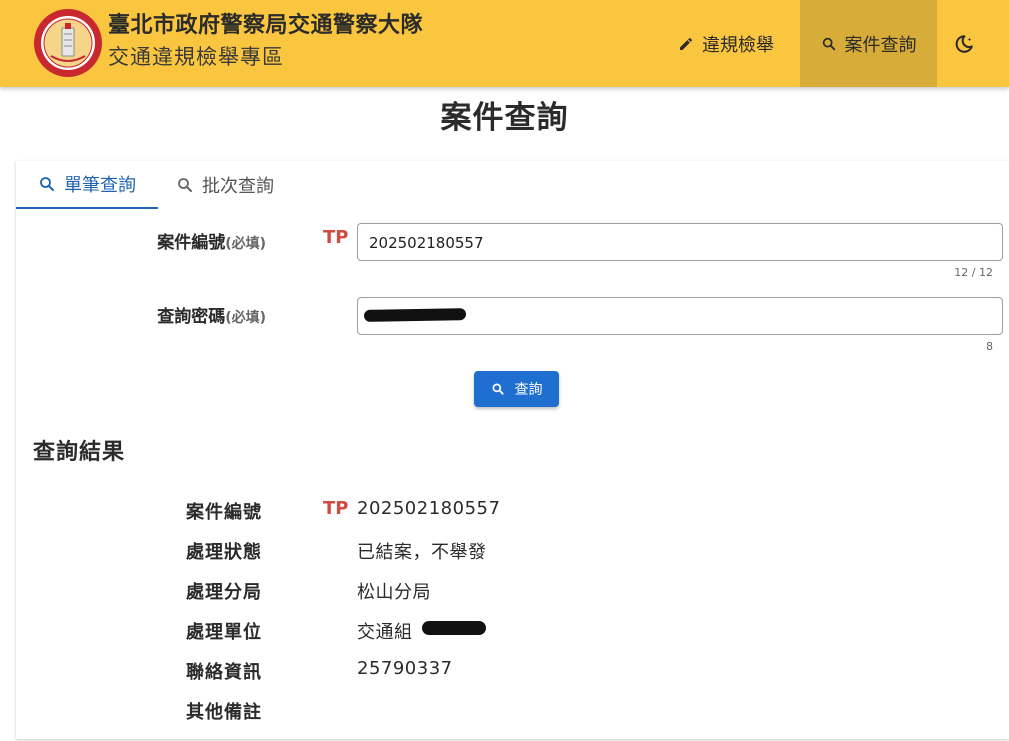  Describe the element at coordinates (224, 592) in the screenshot. I see `result-label-branch: 處理分局` at that location.